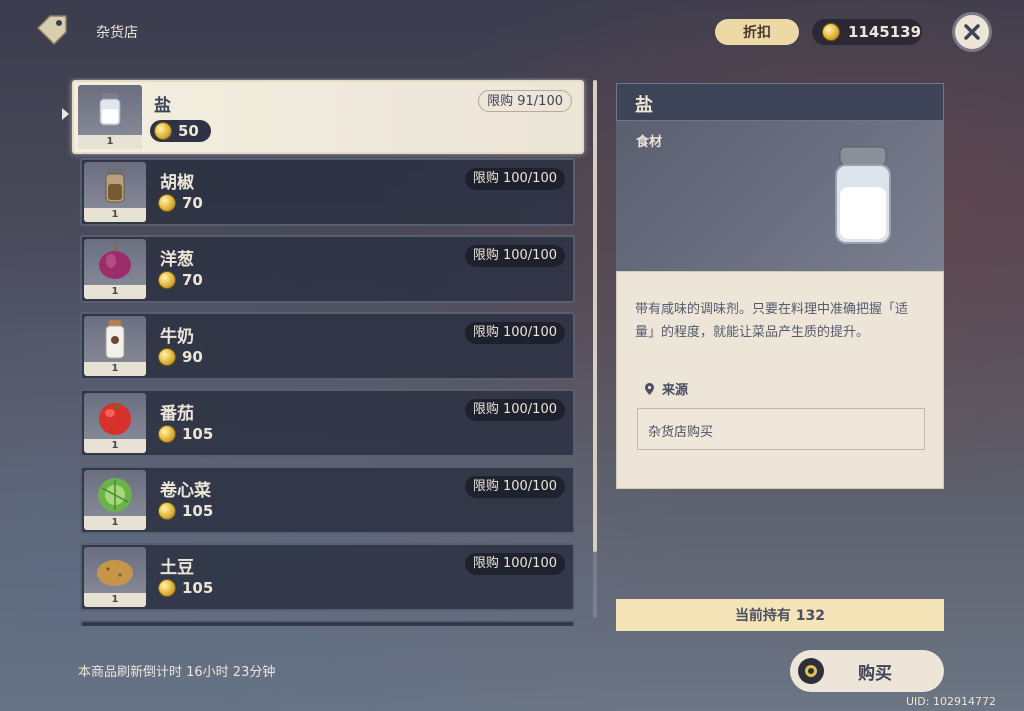  Describe the element at coordinates (115, 185) in the screenshot. I see `pepper-icon` at that location.